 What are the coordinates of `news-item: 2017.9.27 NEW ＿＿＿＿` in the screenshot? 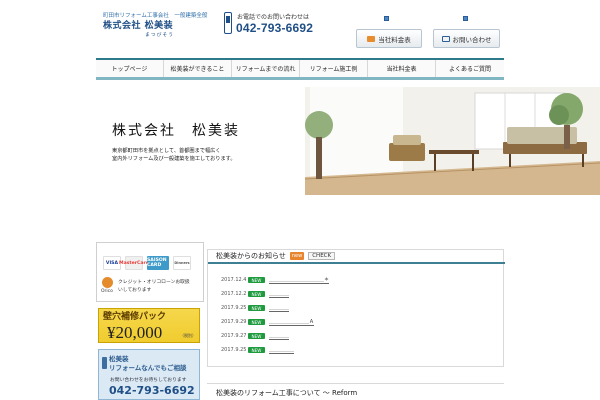 It's located at (255, 336).